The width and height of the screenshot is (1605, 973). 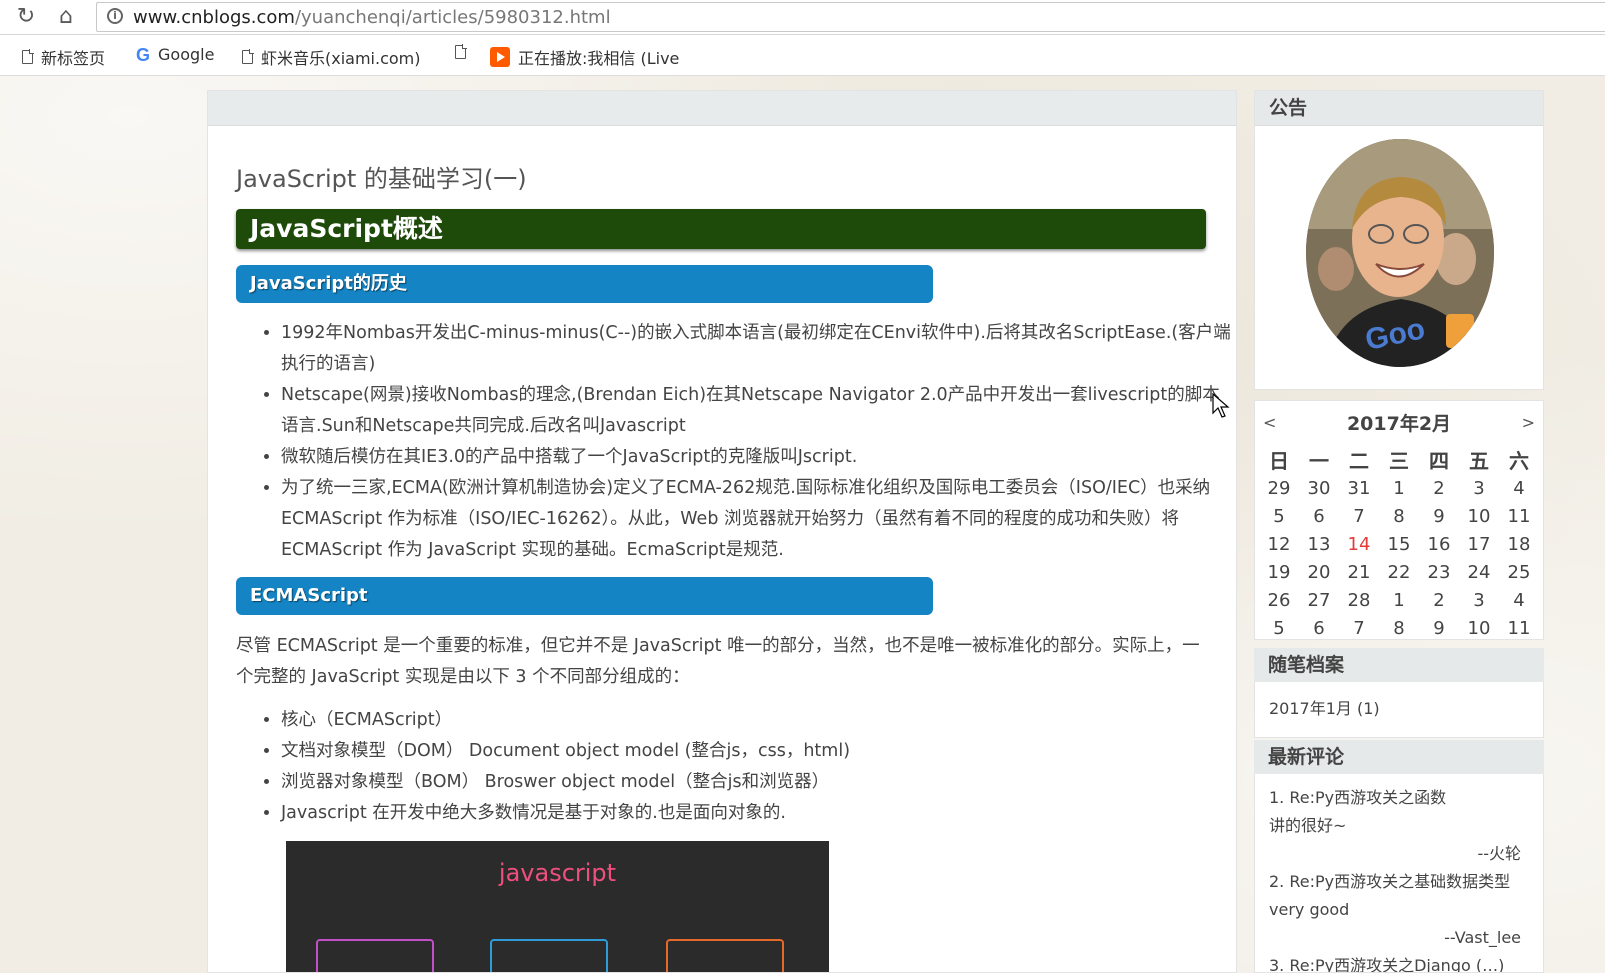 I want to click on comment-3-link: 3. Re:Py西游攻关之Django (…), so click(x=1386, y=962).